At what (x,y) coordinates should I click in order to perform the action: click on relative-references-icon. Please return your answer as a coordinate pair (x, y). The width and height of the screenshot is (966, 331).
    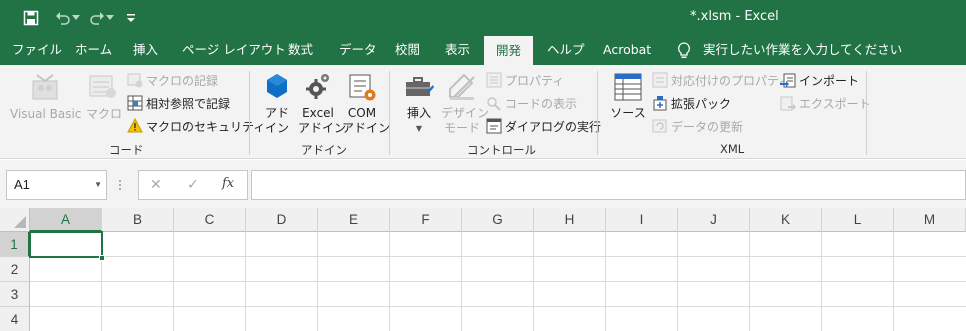
    Looking at the image, I should click on (135, 103).